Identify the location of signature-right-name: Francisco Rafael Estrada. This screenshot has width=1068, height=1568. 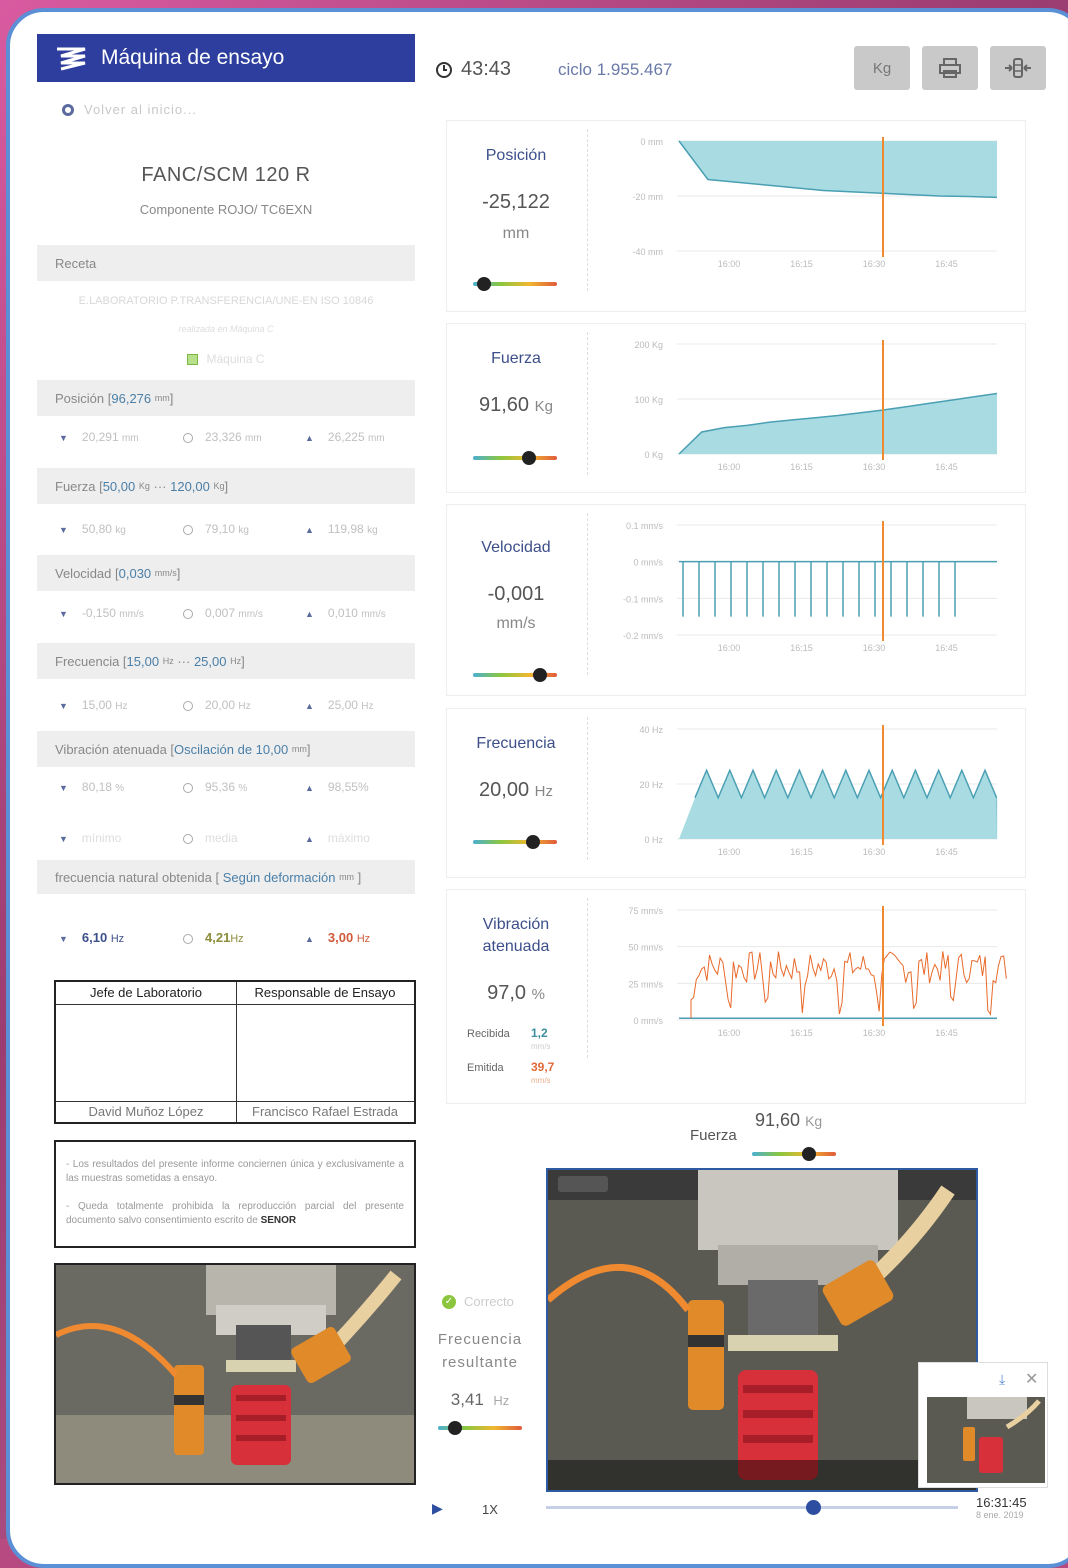
(325, 1111).